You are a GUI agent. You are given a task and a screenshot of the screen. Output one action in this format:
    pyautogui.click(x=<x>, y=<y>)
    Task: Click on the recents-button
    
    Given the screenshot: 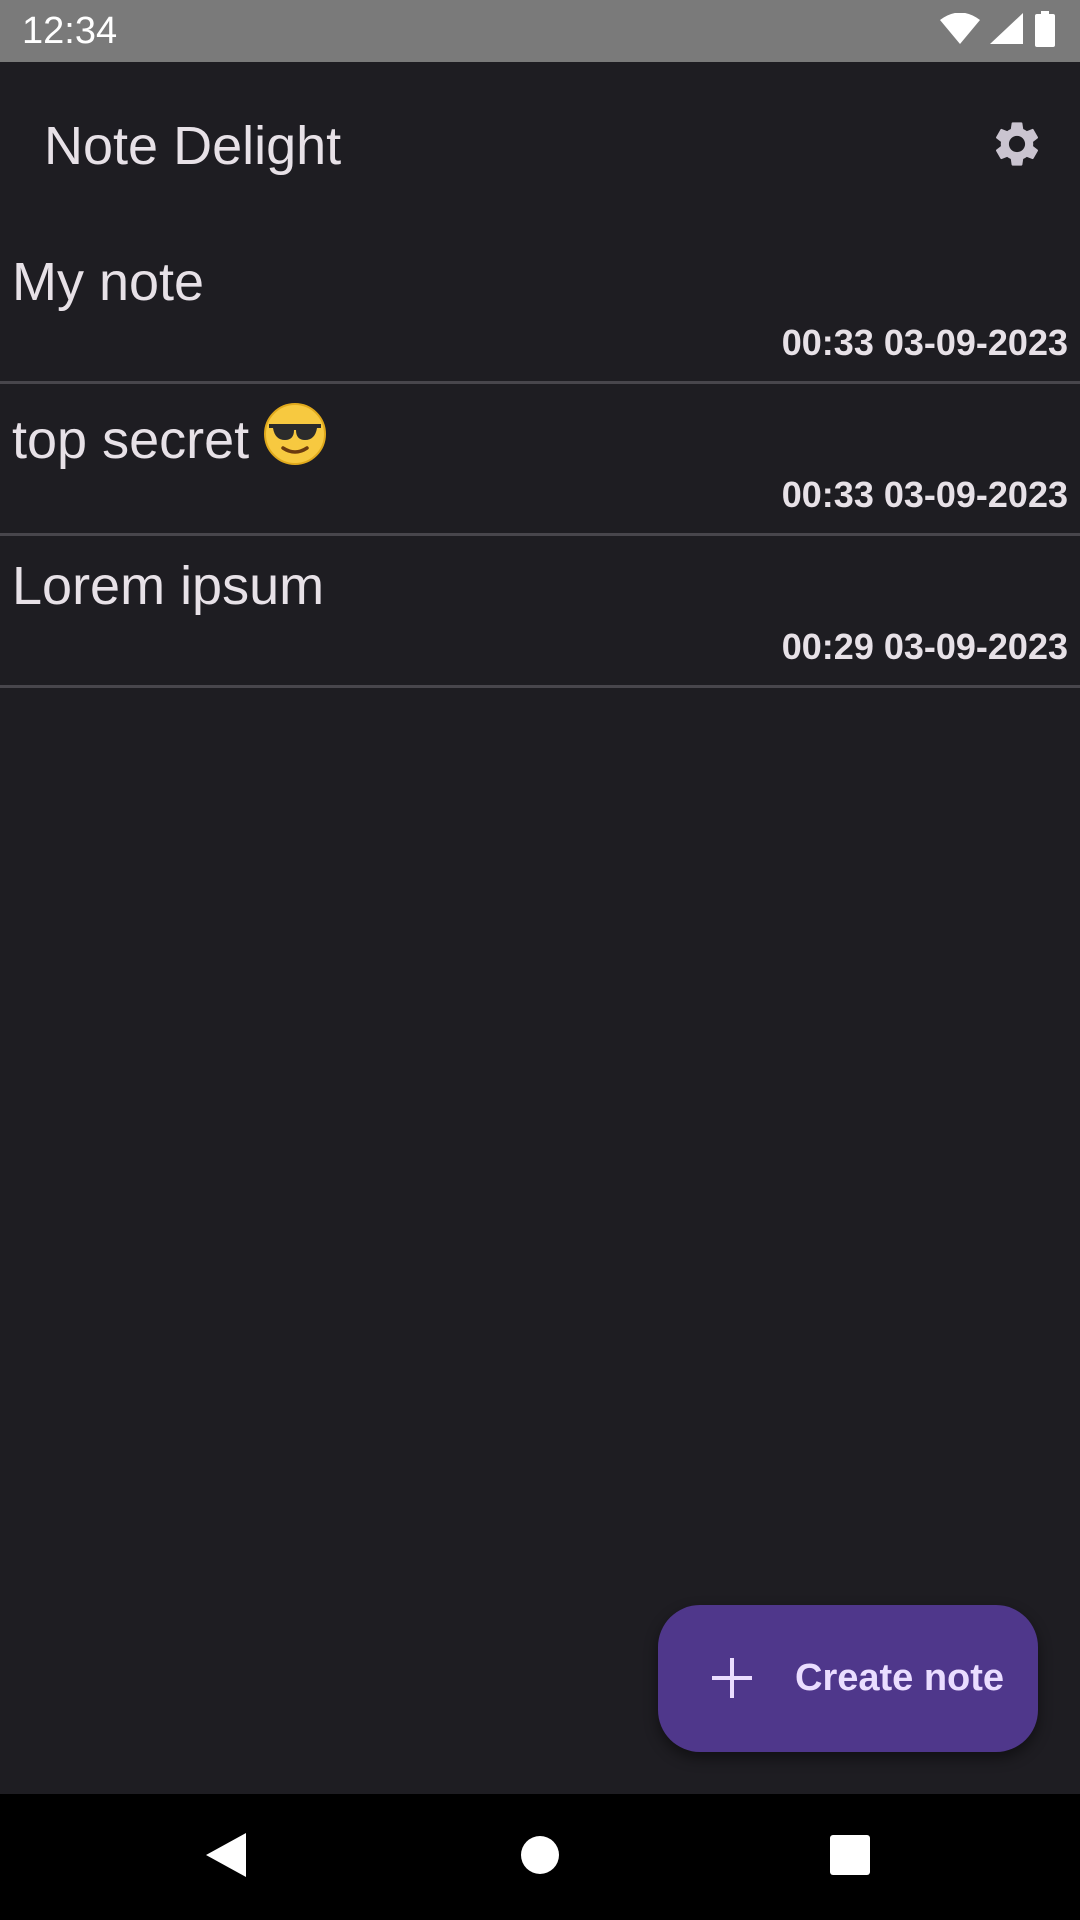 What is the action you would take?
    pyautogui.click(x=850, y=1857)
    